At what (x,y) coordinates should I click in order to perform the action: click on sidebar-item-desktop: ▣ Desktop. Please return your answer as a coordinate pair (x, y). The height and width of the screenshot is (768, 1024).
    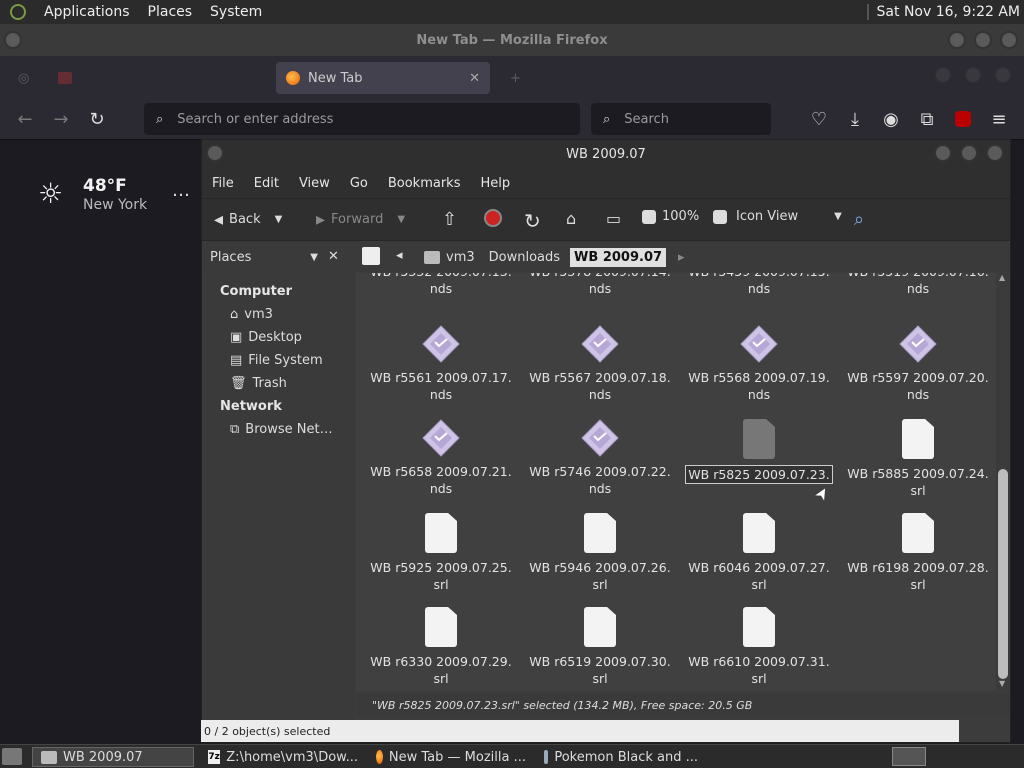
    Looking at the image, I should click on (266, 337).